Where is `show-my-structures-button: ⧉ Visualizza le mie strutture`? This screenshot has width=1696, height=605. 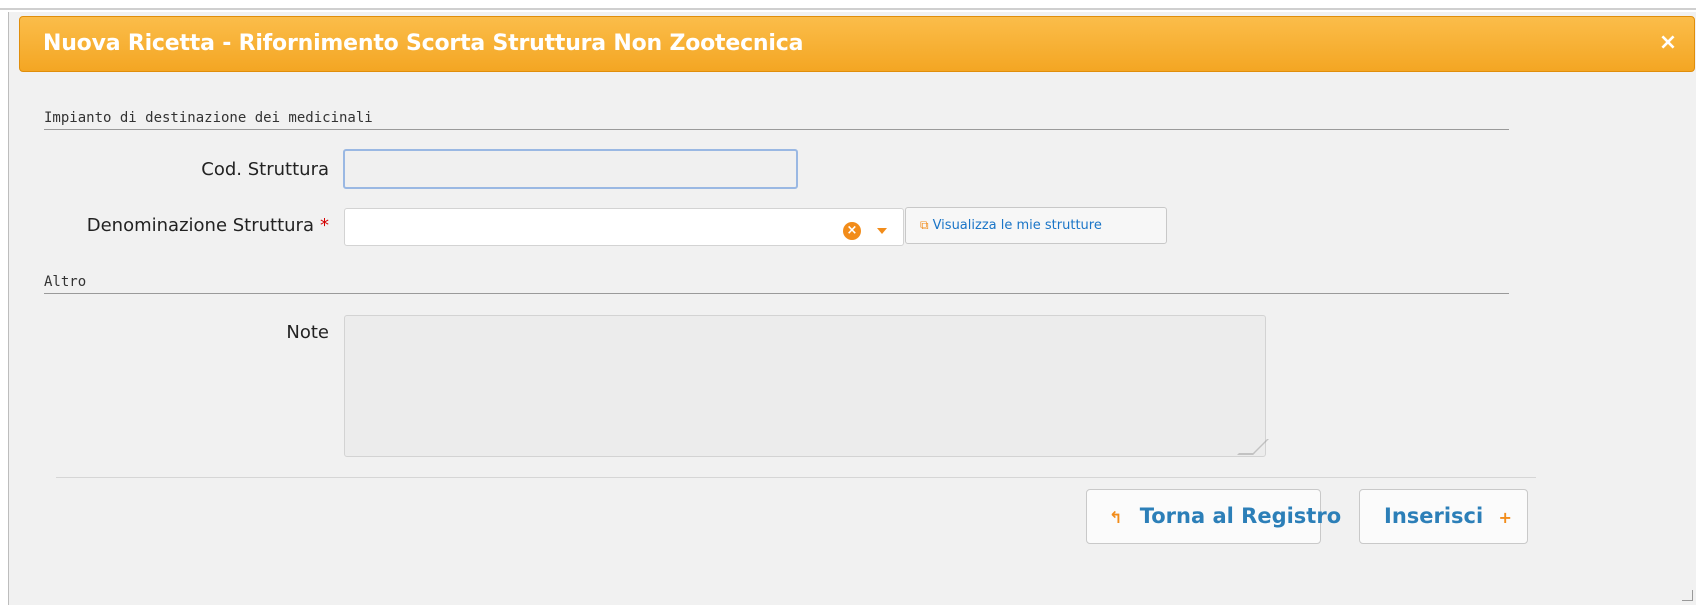 show-my-structures-button: ⧉ Visualizza le mie strutture is located at coordinates (1036, 225).